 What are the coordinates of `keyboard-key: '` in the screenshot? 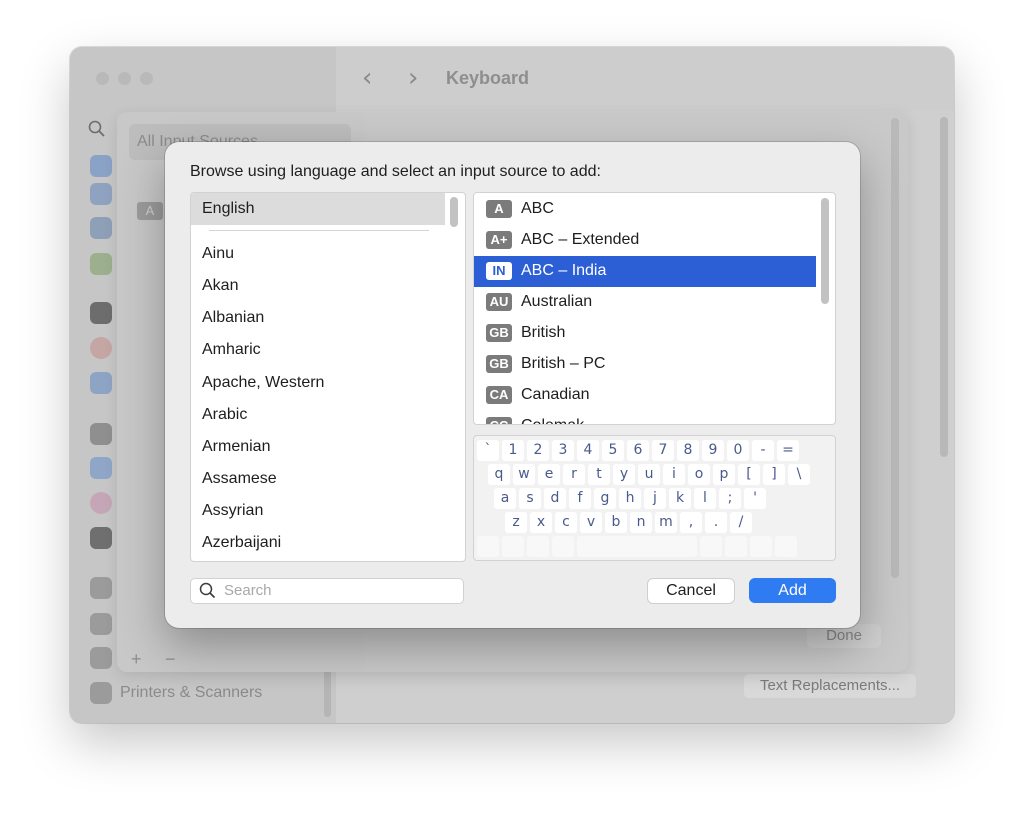 It's located at (755, 498).